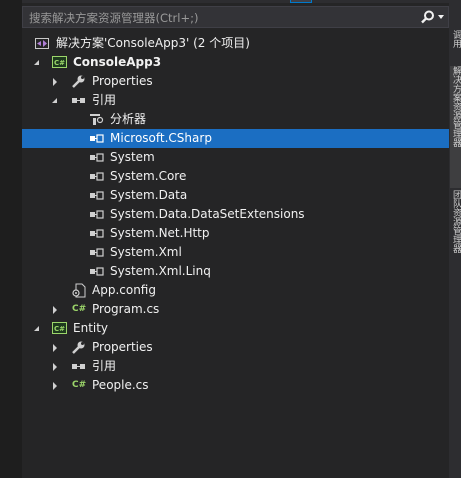 This screenshot has width=461, height=478. What do you see at coordinates (91, 328) in the screenshot?
I see `tree-item-label: Entity` at bounding box center [91, 328].